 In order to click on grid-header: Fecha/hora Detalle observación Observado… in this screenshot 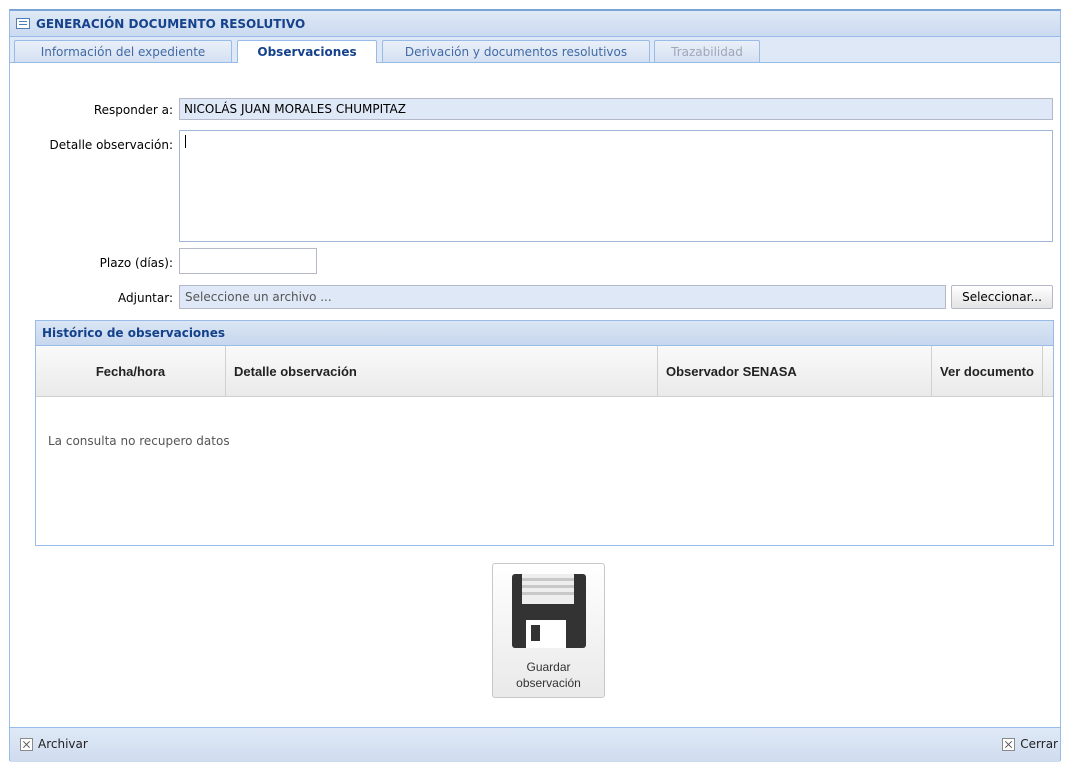, I will do `click(544, 371)`.